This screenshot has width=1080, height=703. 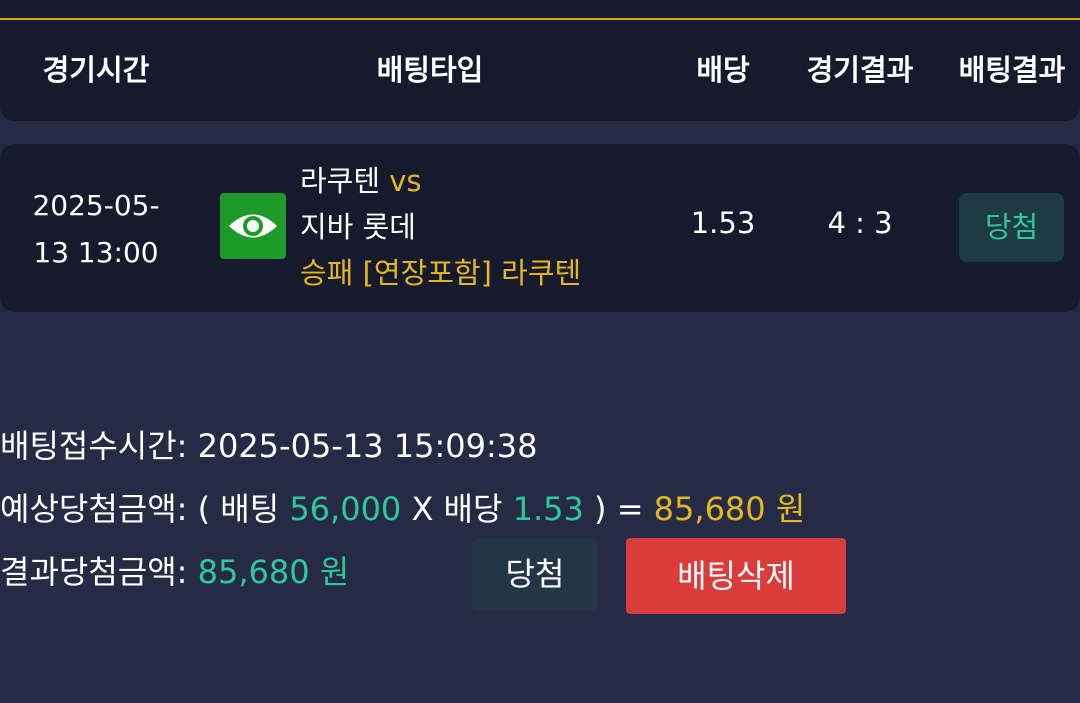 What do you see at coordinates (405, 181) in the screenshot?
I see `vs-label: vs` at bounding box center [405, 181].